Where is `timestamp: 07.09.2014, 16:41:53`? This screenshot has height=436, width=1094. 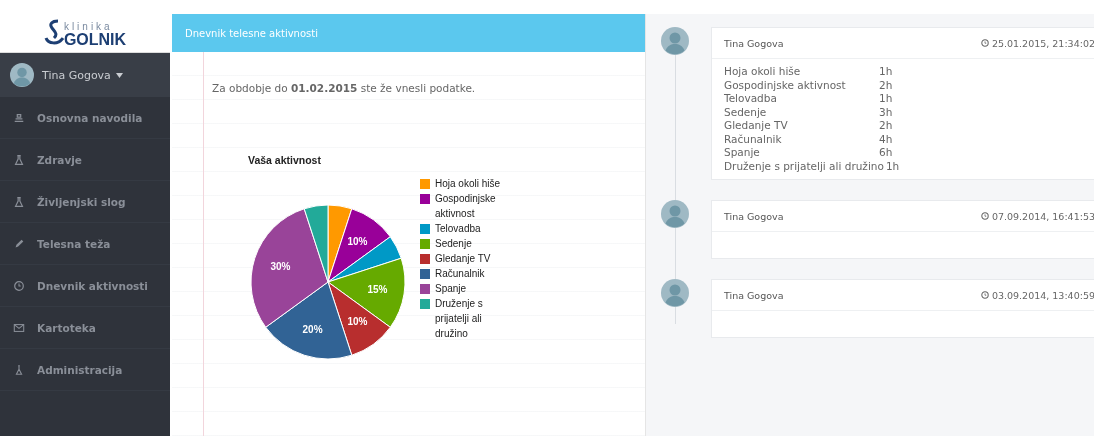
timestamp: 07.09.2014, 16:41:53 is located at coordinates (1042, 216).